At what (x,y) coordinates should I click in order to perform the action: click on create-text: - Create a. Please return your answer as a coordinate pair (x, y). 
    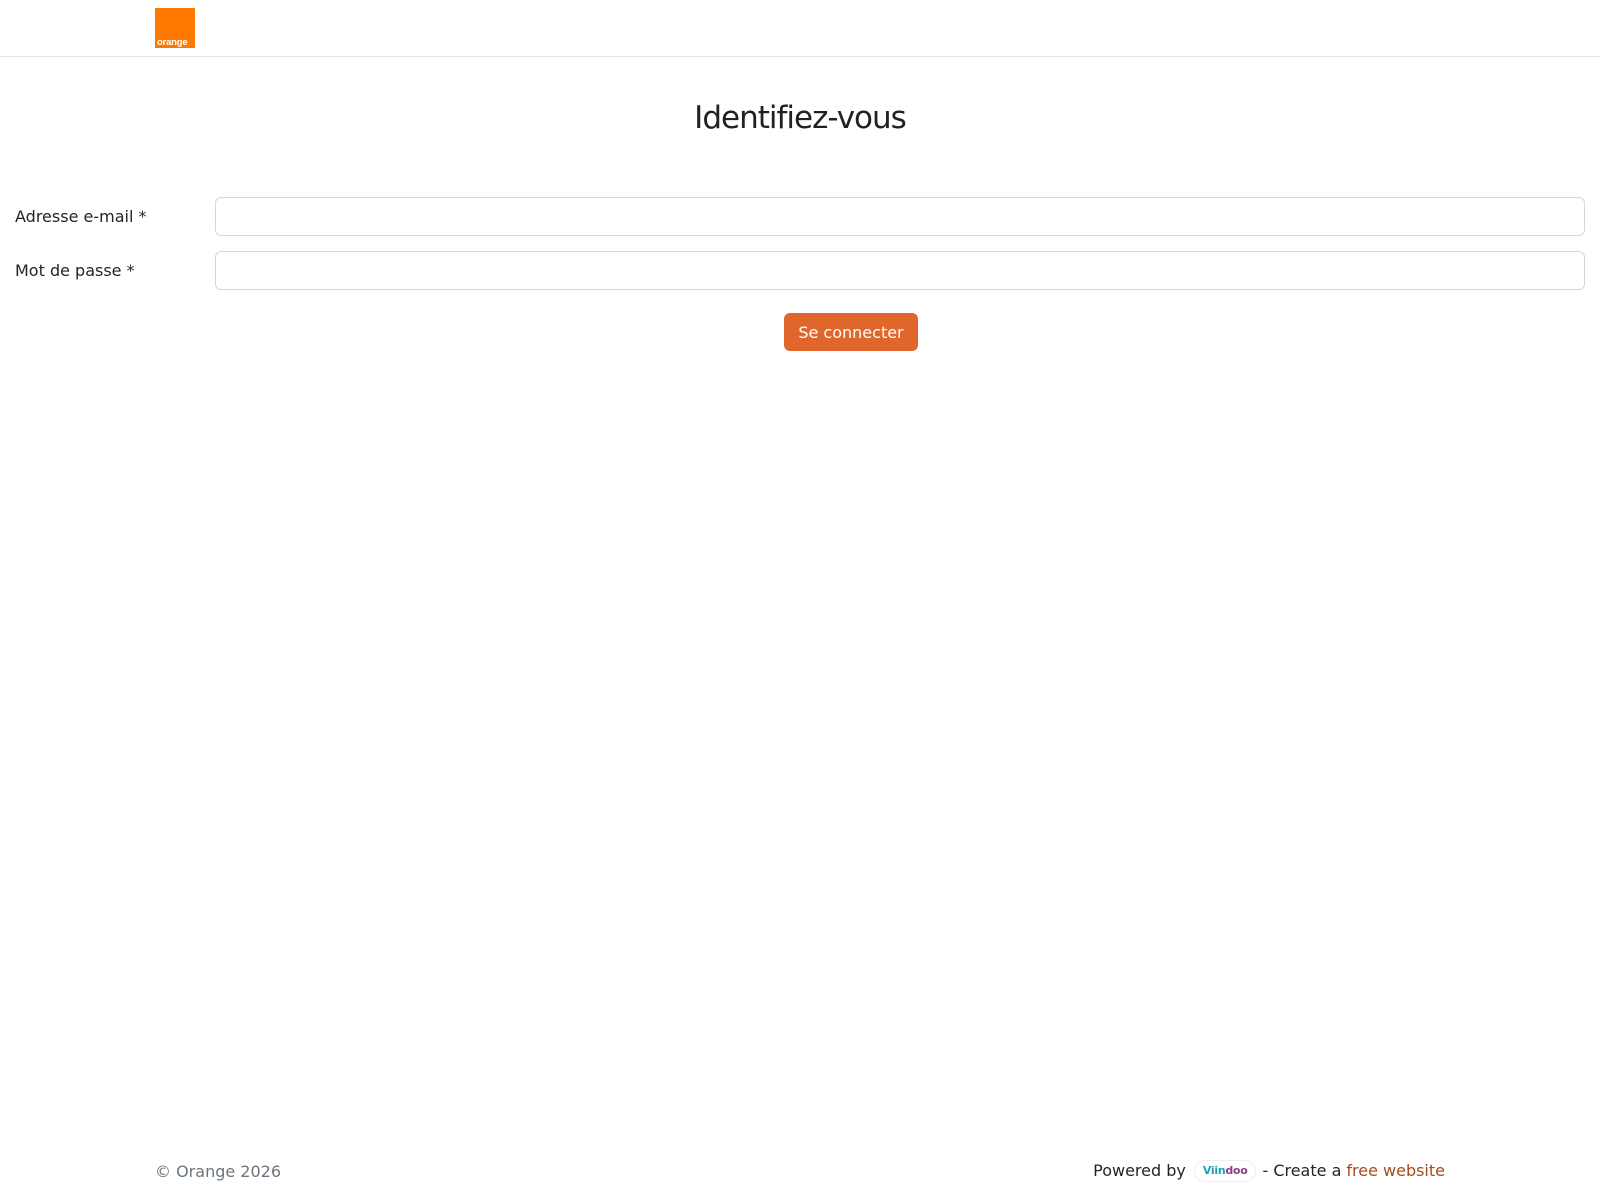
    Looking at the image, I should click on (1302, 1170).